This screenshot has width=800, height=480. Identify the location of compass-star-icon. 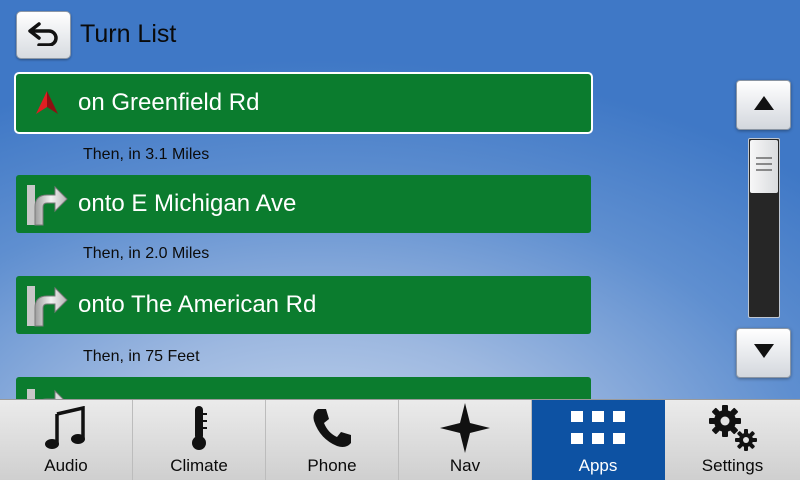
(465, 428).